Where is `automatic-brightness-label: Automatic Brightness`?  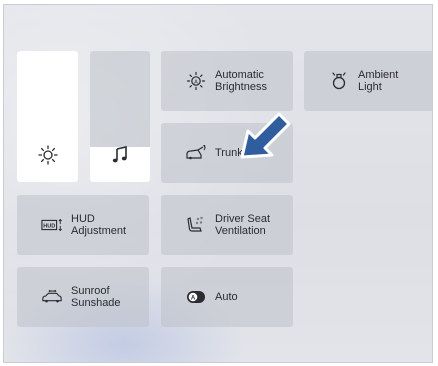 automatic-brightness-label: Automatic Brightness is located at coordinates (241, 81).